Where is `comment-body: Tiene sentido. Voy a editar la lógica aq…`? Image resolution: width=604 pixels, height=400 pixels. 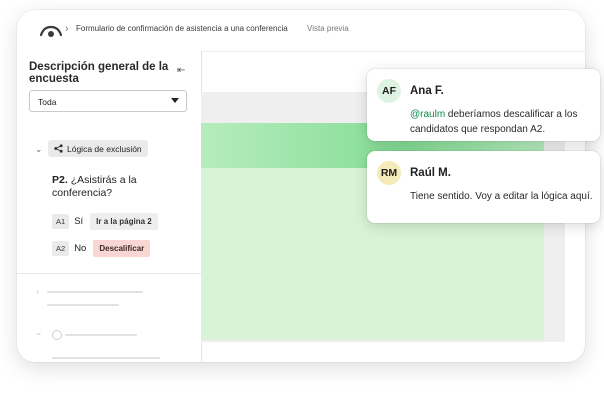
comment-body: Tiene sentido. Voy a editar la lógica aq… is located at coordinates (501, 196).